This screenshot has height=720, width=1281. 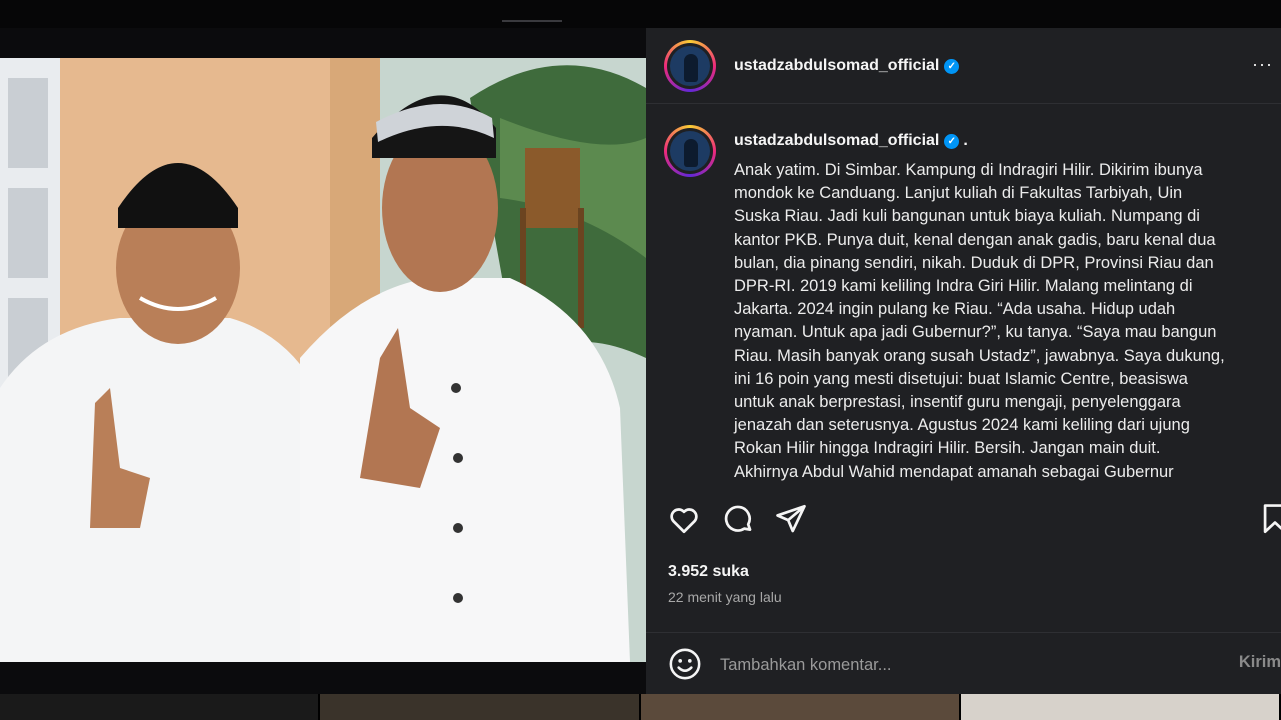 I want to click on top-nav-bar, so click(x=640, y=14).